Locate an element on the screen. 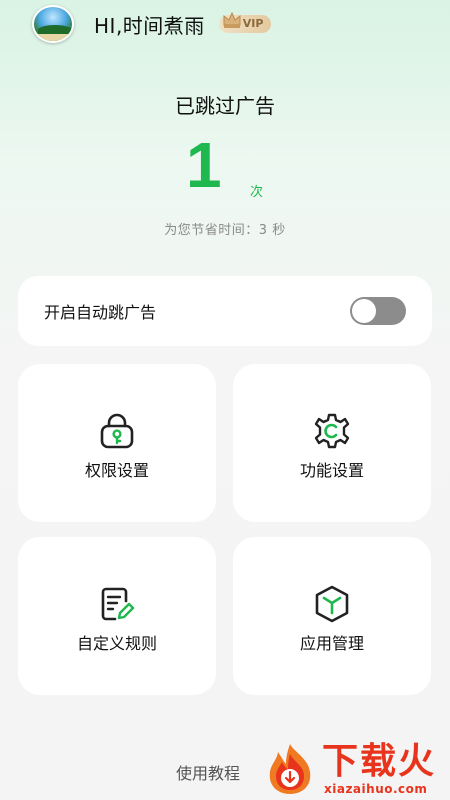  vip-label: VIP is located at coordinates (253, 23).